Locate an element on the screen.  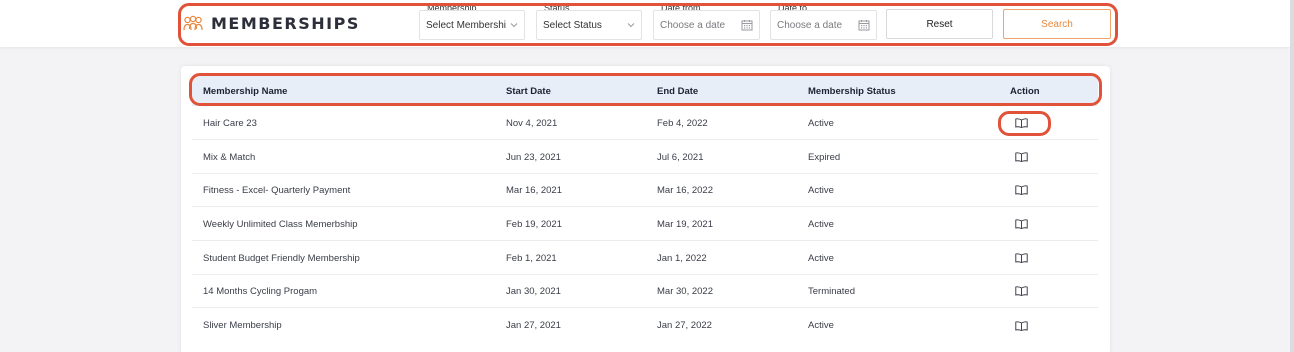
date-from-placeholder: Choose a date is located at coordinates (693, 25).